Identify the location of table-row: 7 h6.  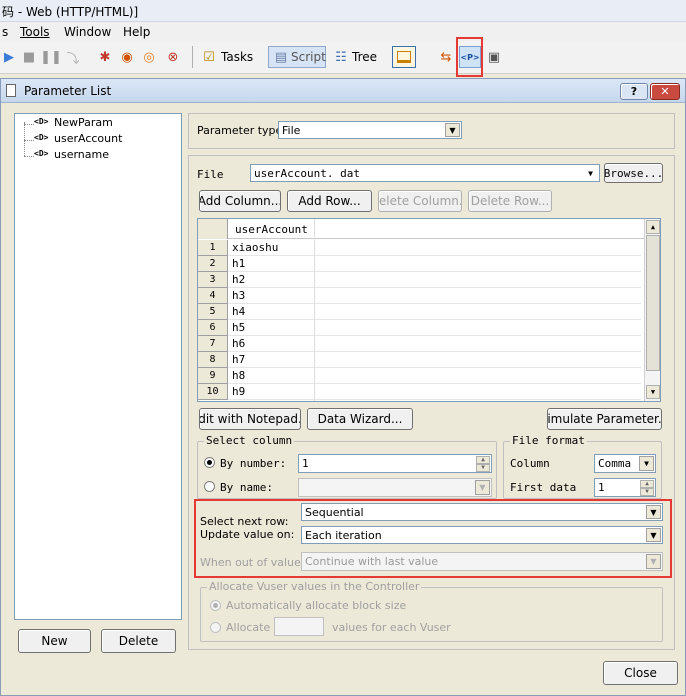
(419, 344).